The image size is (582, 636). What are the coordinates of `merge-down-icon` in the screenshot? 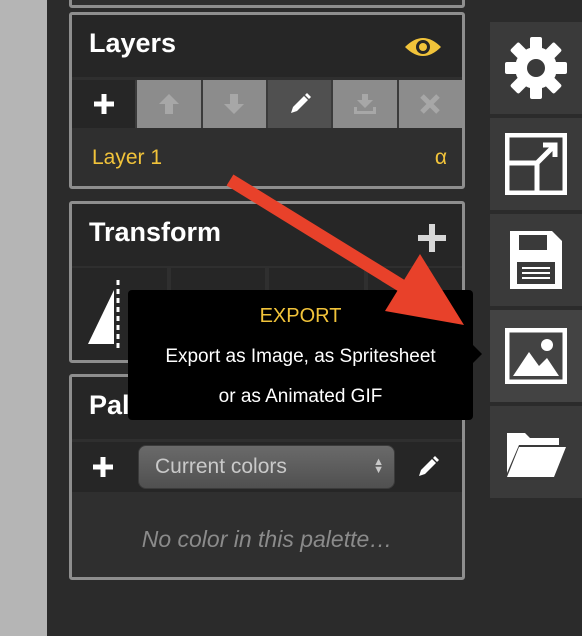 It's located at (364, 104).